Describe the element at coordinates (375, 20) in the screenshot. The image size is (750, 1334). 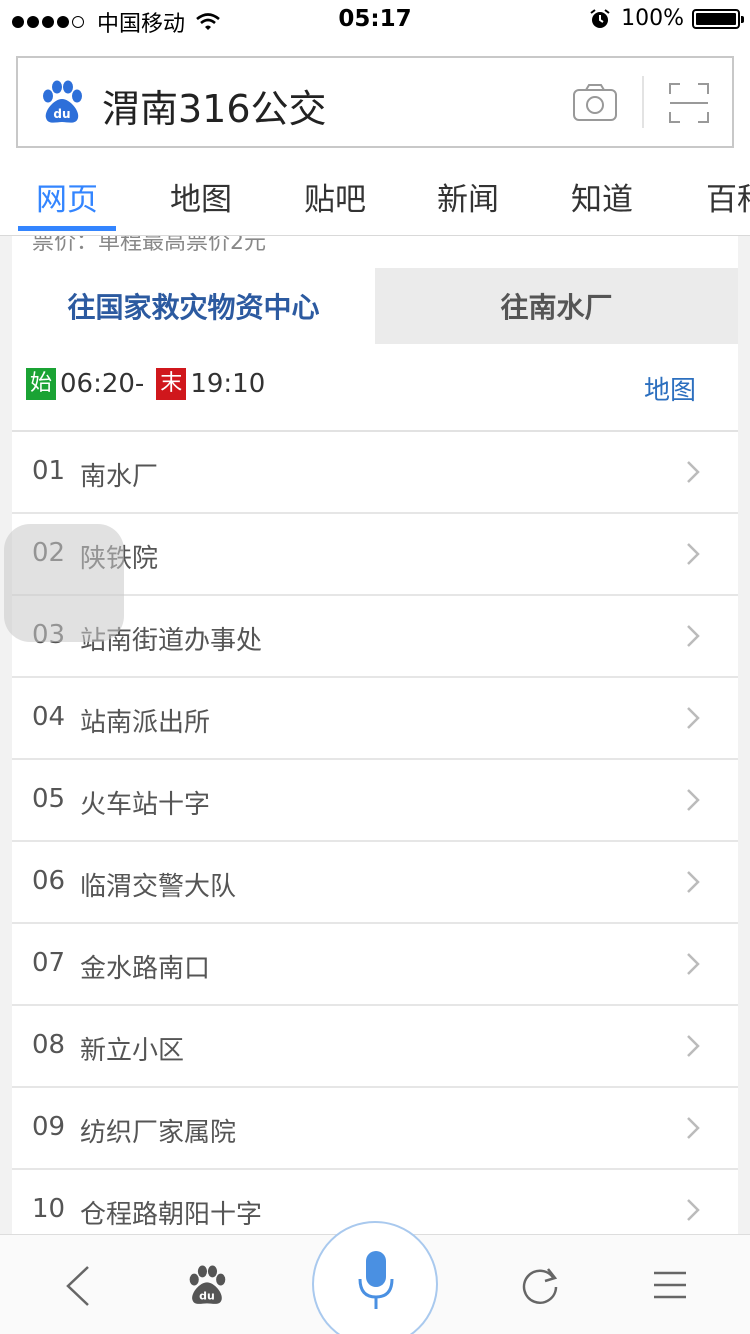
I see `status-bar: 中国移动 05:17 100%` at that location.